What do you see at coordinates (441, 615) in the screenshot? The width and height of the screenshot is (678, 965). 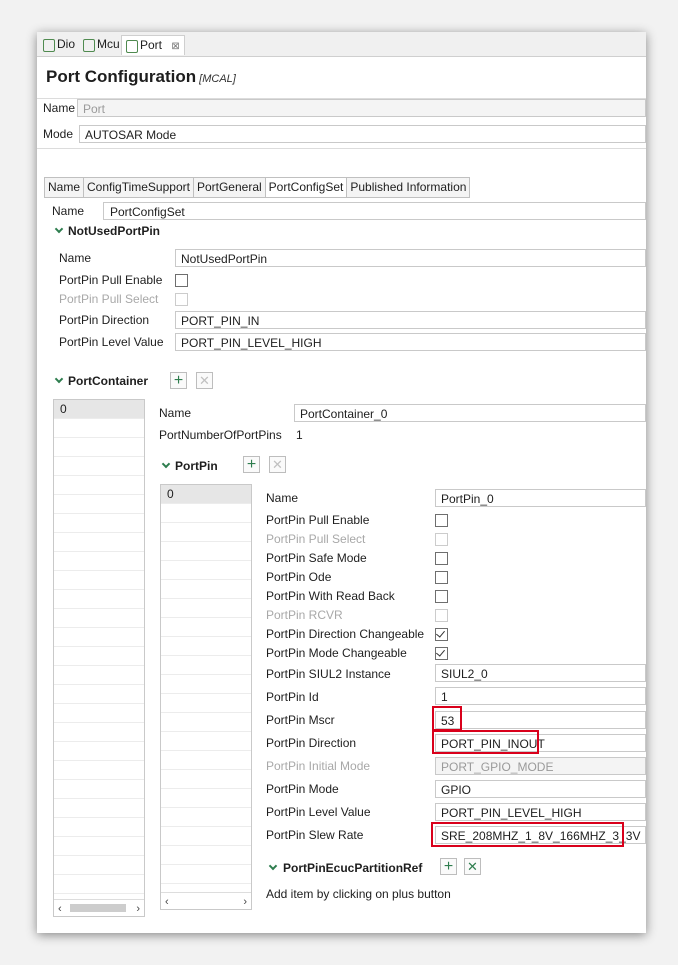 I see `pin-rcvr-checkbox` at bounding box center [441, 615].